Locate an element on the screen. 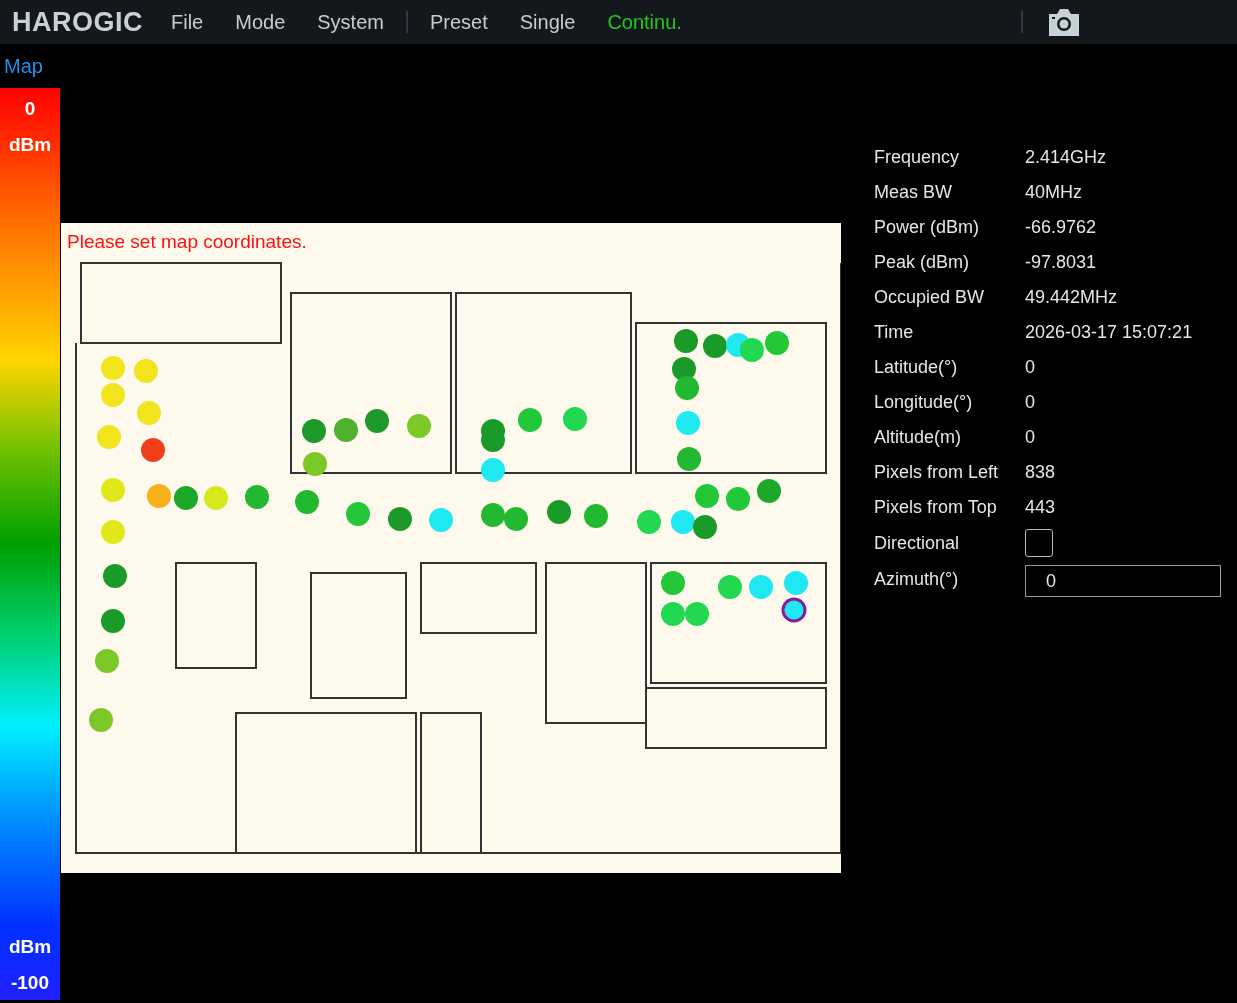 The image size is (1237, 1003). reading-label: Peak (dBm) is located at coordinates (922, 262).